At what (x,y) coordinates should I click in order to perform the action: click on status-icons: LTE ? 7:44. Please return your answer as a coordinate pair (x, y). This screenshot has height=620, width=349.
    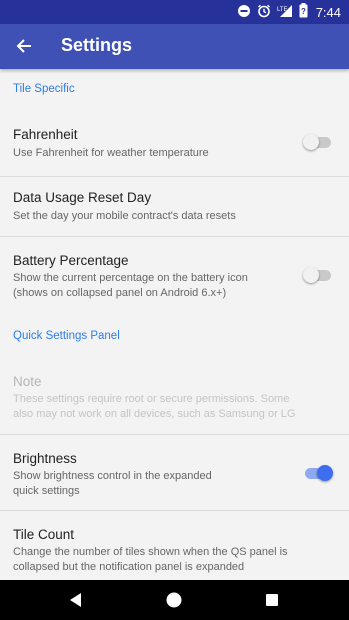
    Looking at the image, I should click on (289, 12).